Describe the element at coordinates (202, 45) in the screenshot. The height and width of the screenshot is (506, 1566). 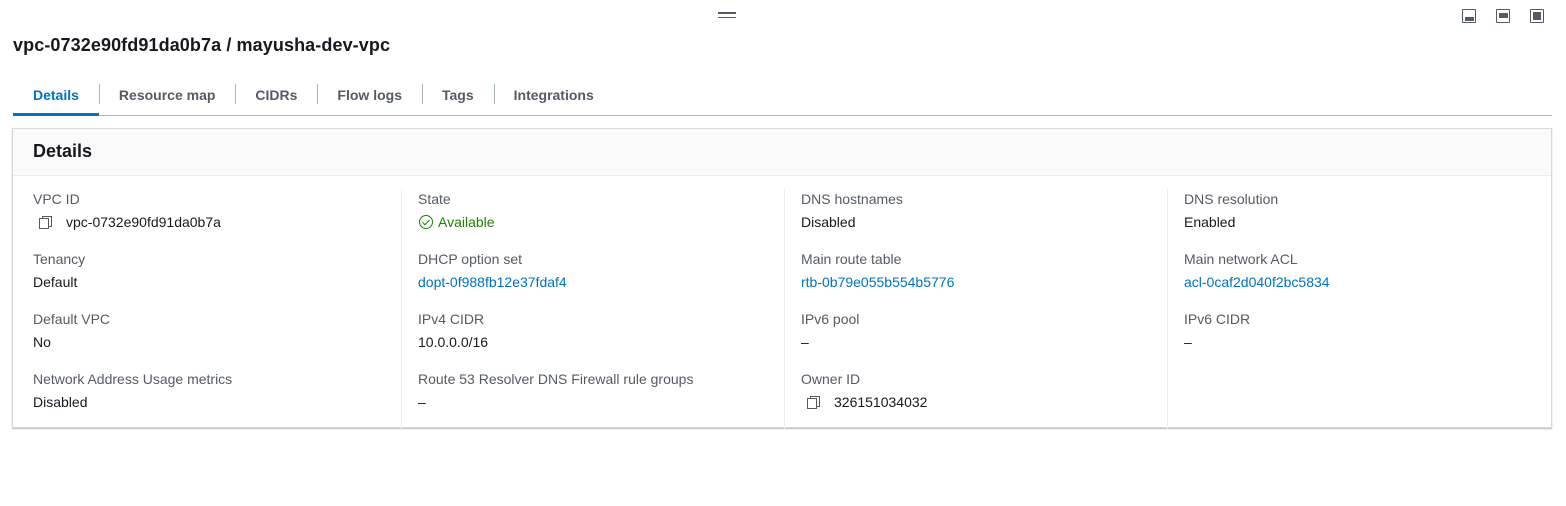
I see `page-title: vpc-0732e90fd91da0b7a / mayusha-dev-vpc` at that location.